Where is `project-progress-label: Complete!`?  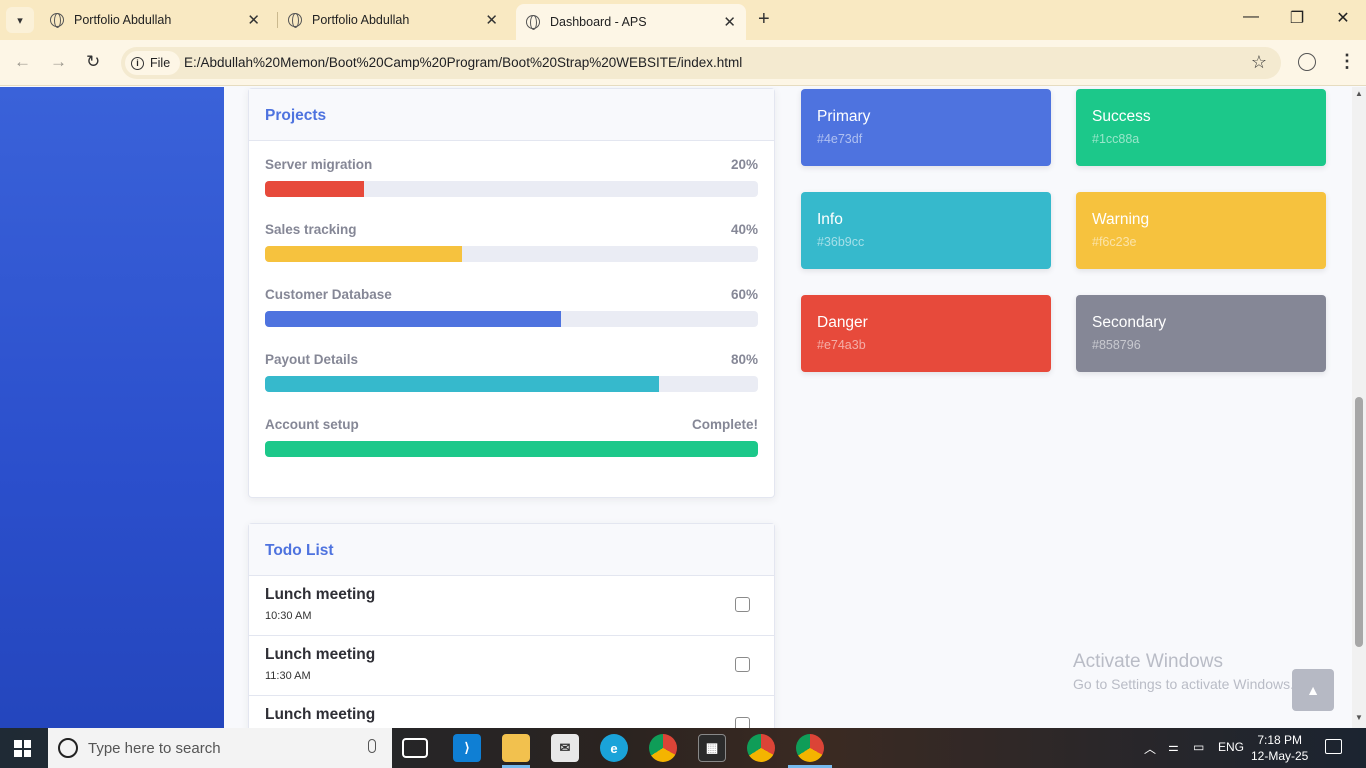 project-progress-label: Complete! is located at coordinates (724, 424).